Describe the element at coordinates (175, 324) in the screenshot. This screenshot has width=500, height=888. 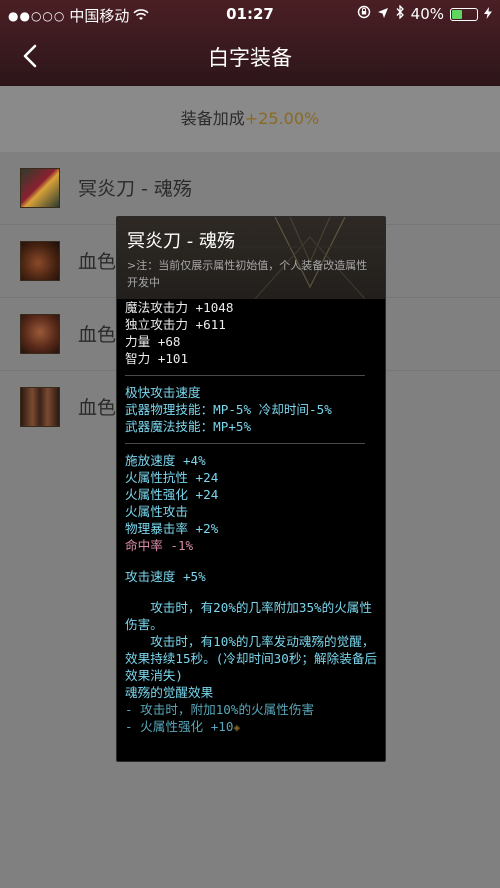
I see `stat-line: 独立攻击力 +611` at that location.